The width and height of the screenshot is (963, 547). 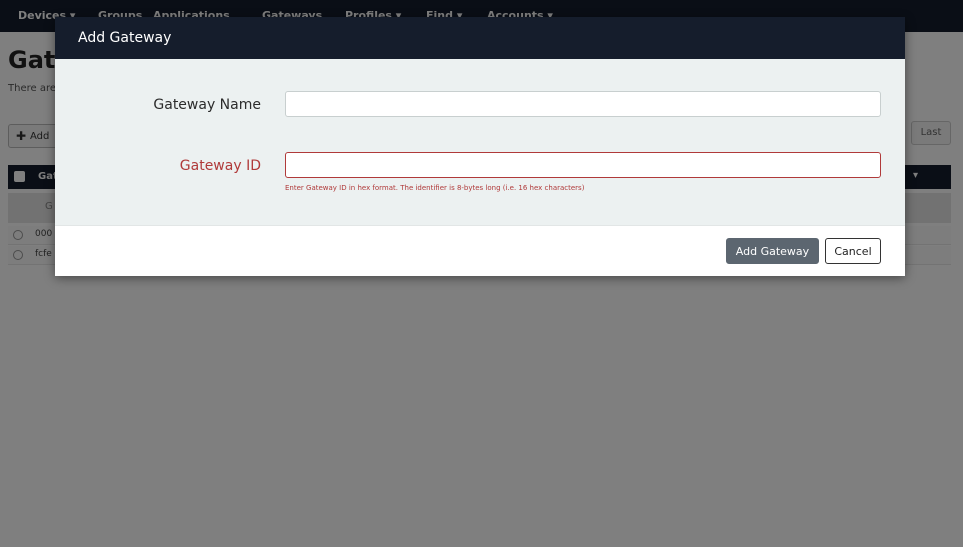 What do you see at coordinates (480, 38) in the screenshot?
I see `modal-header: Add Gateway` at bounding box center [480, 38].